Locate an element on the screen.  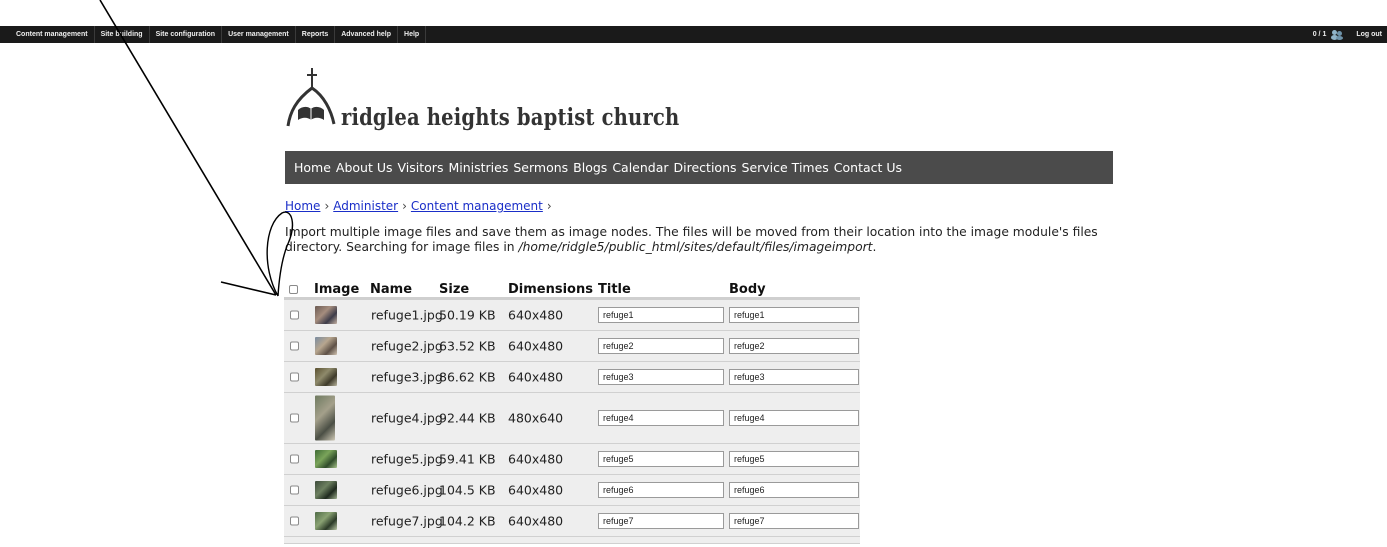
table-row is located at coordinates (572, 540).